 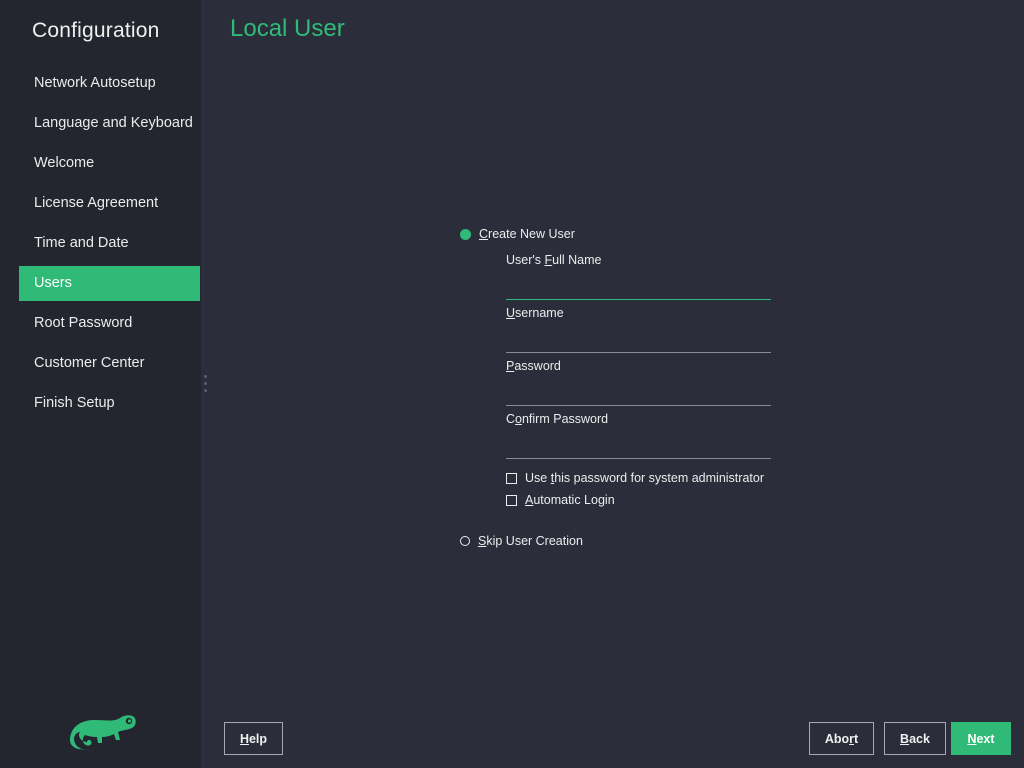 I want to click on help-button: Help, so click(x=253, y=738).